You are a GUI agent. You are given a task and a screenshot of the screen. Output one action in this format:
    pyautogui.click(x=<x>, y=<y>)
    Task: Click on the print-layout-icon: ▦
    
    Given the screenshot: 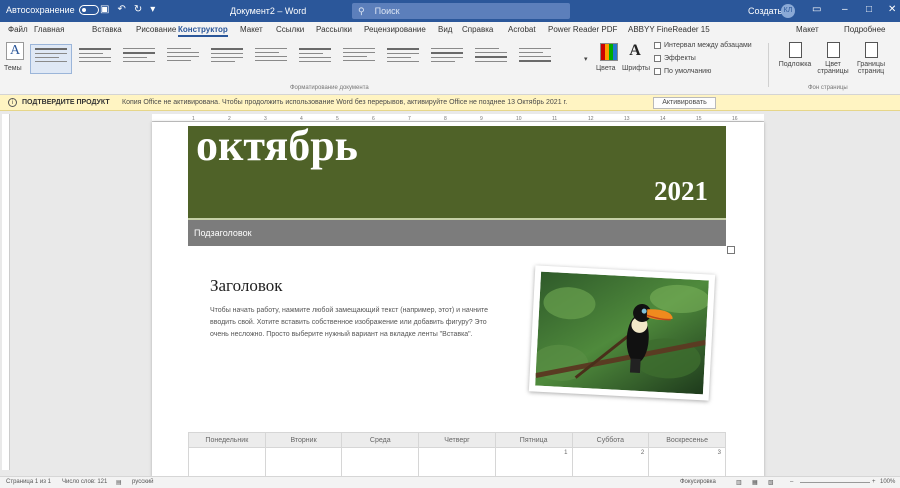 What is the action you would take?
    pyautogui.click(x=755, y=482)
    